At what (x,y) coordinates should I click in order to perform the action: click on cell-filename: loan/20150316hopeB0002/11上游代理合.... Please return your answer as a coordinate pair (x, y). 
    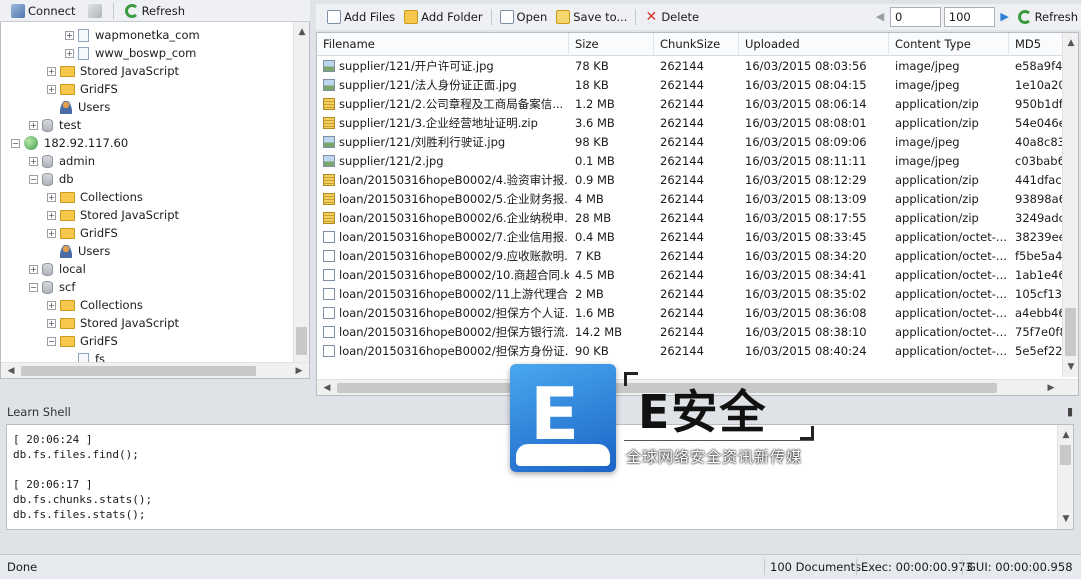
    Looking at the image, I should click on (443, 294).